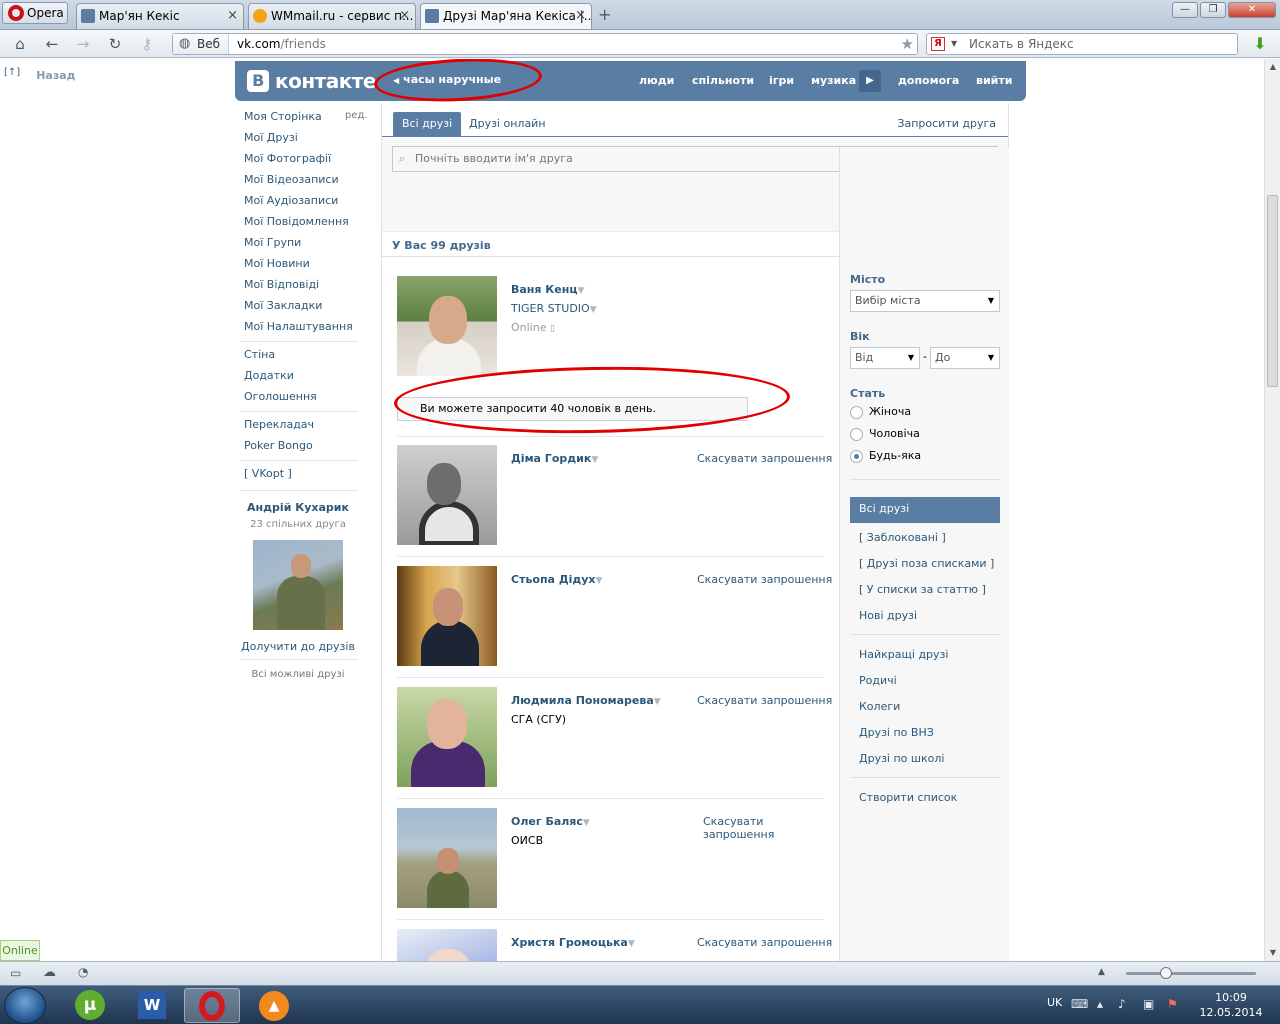 The image size is (1280, 1024). I want to click on menu-my-groups: Мої Групи, so click(272, 243).